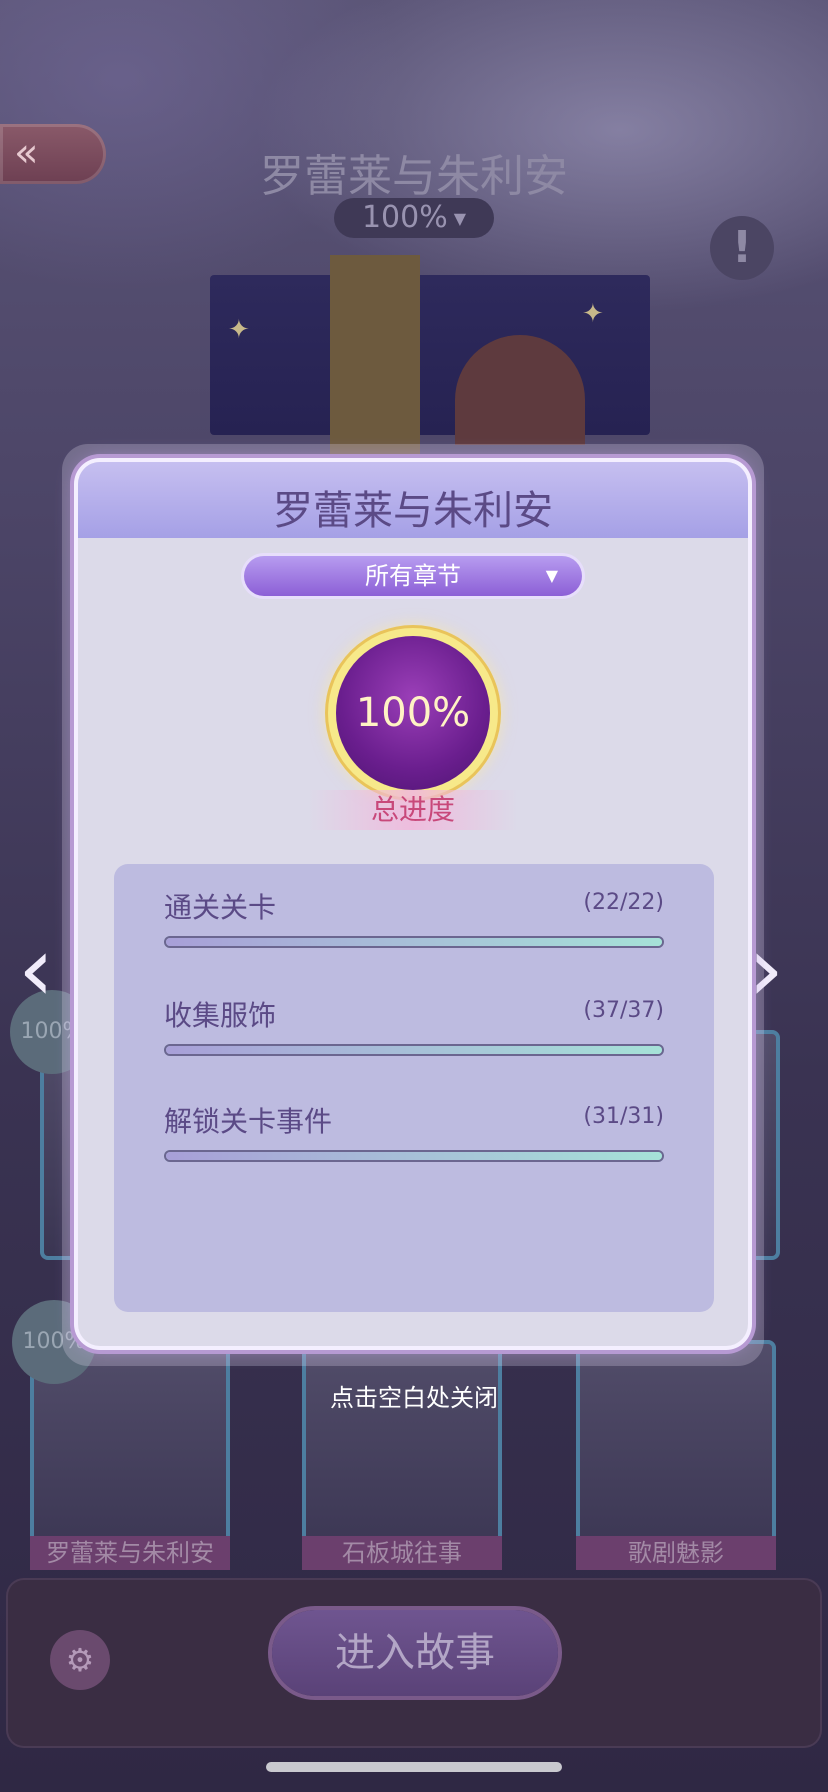 The height and width of the screenshot is (1792, 828). What do you see at coordinates (623, 1010) in the screenshot?
I see `stat-count: (37/37)` at bounding box center [623, 1010].